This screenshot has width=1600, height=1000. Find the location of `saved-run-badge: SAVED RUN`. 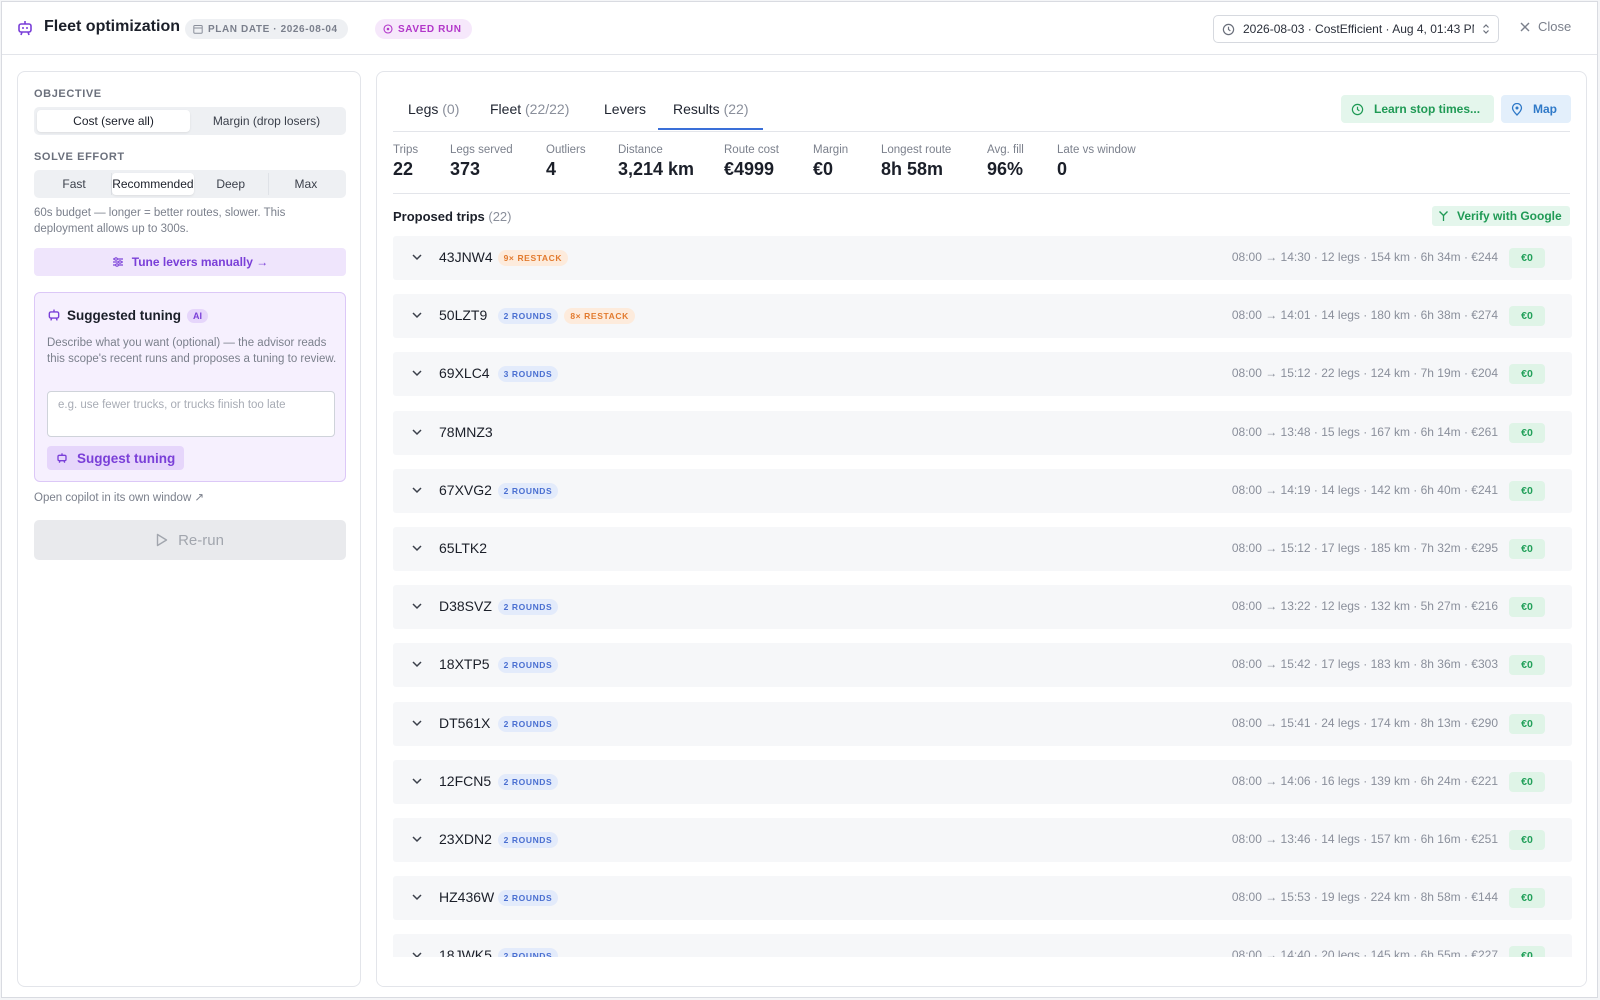

saved-run-badge: SAVED RUN is located at coordinates (423, 29).